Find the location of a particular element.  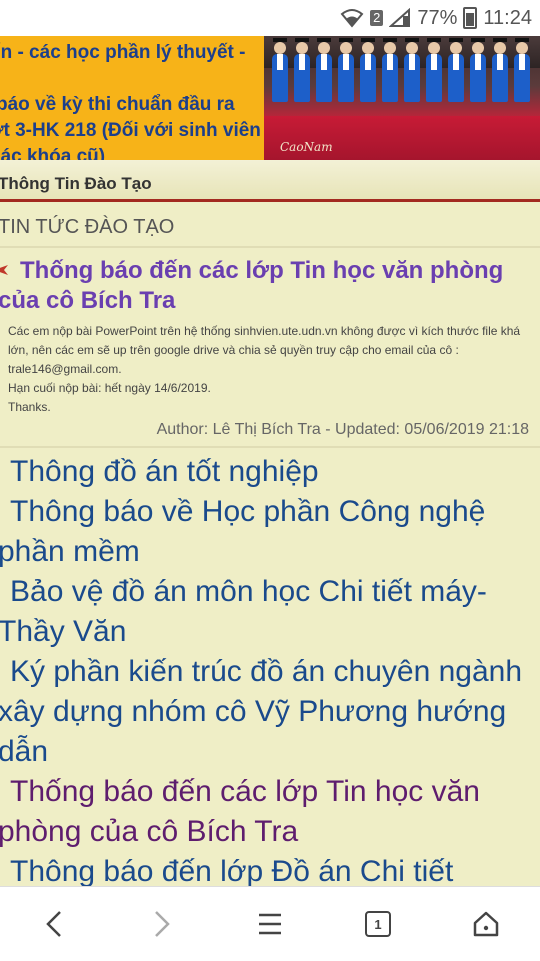

news-link-text: Thông báo về Học phần Công nghệ phần mềm is located at coordinates (242, 531).